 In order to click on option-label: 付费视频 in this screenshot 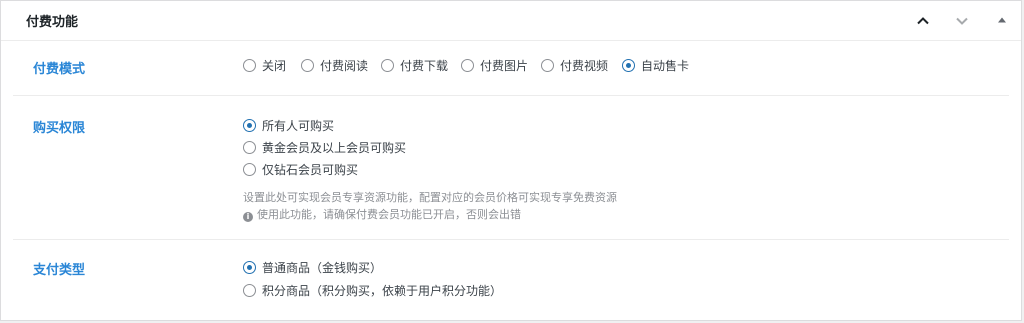, I will do `click(584, 66)`.